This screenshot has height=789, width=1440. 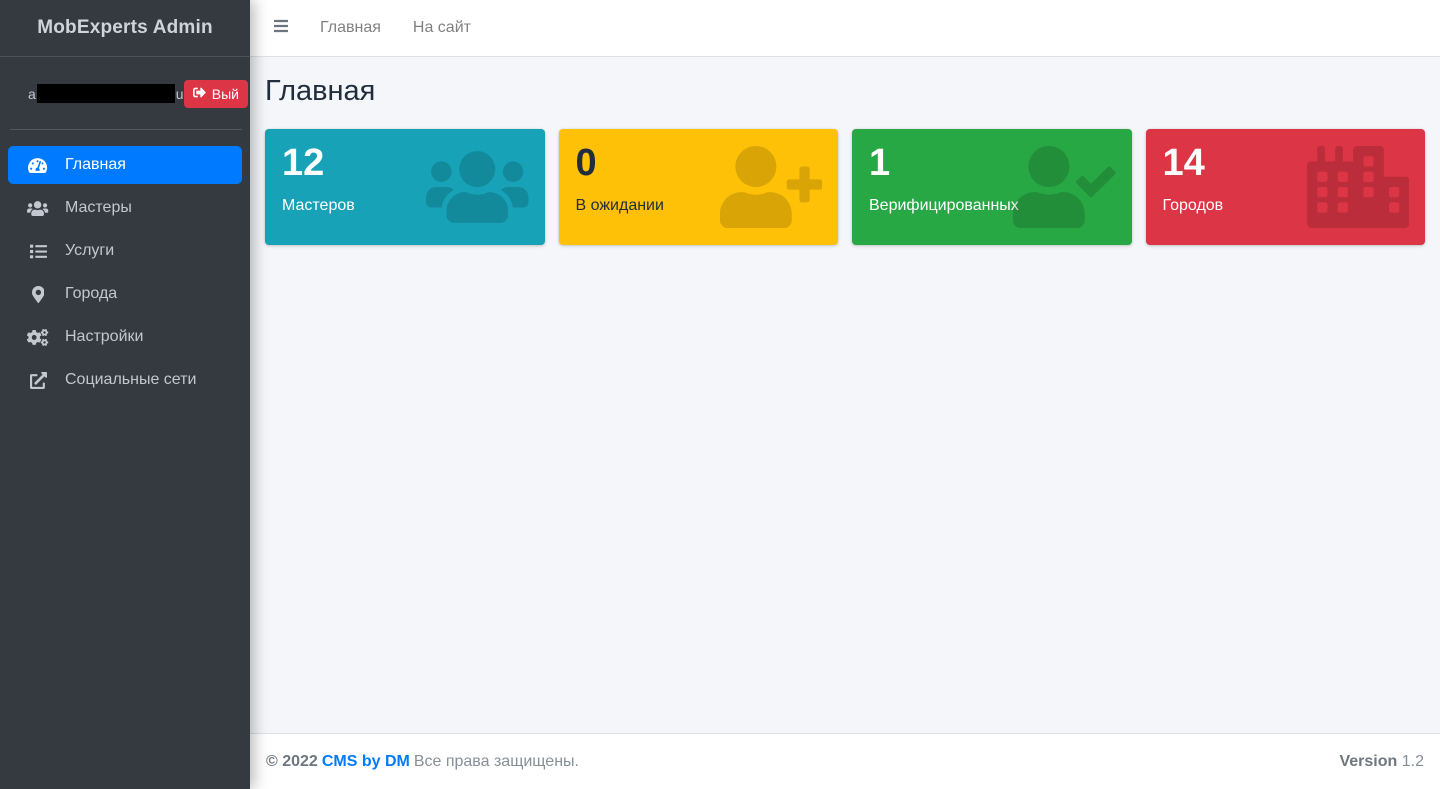 I want to click on sidebar-item-label: Настройки, so click(x=104, y=336).